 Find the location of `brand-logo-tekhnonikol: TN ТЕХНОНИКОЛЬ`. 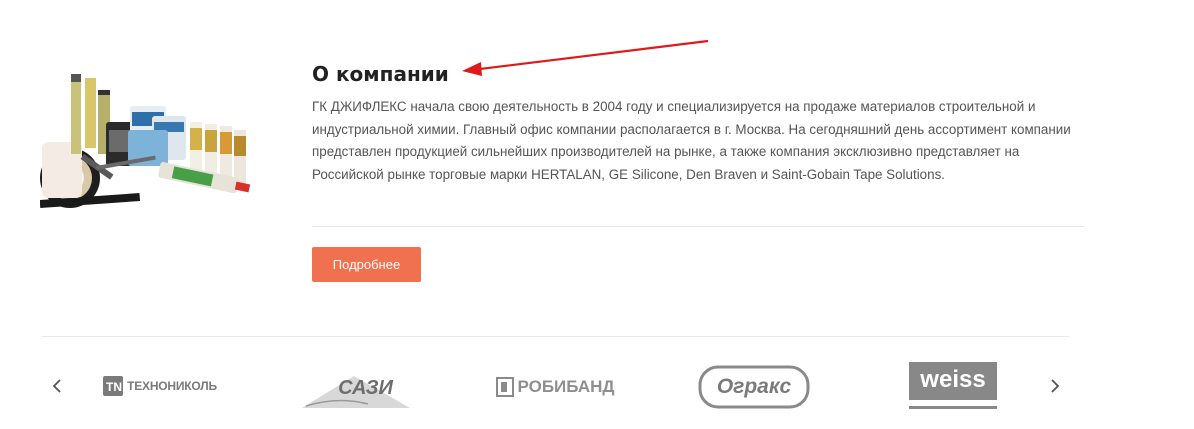

brand-logo-tekhnonikol: TN ТЕХНОНИКОЛЬ is located at coordinates (160, 386).